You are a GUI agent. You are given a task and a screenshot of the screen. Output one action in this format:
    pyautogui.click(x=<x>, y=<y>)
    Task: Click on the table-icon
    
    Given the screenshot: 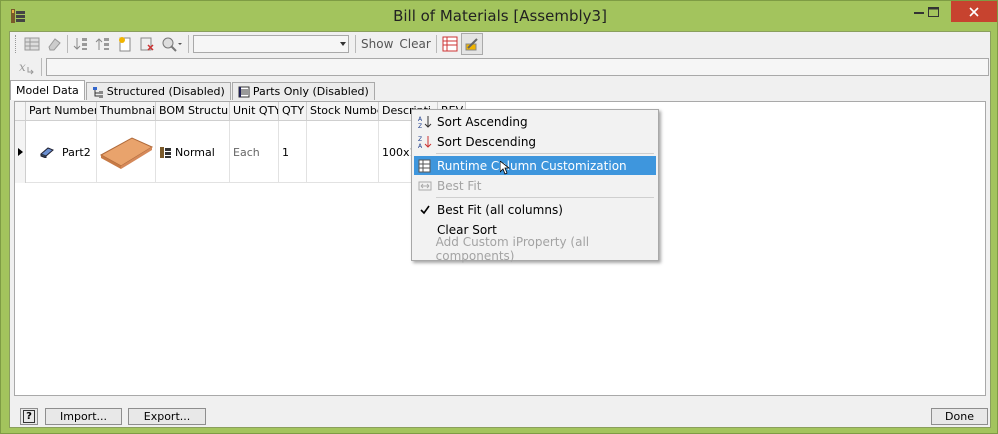 What is the action you would take?
    pyautogui.click(x=32, y=44)
    